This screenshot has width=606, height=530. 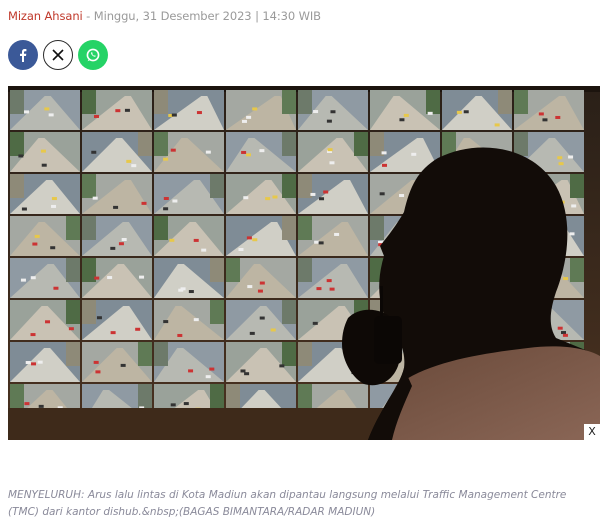 I want to click on whatsapp-share-button, so click(x=93, y=55).